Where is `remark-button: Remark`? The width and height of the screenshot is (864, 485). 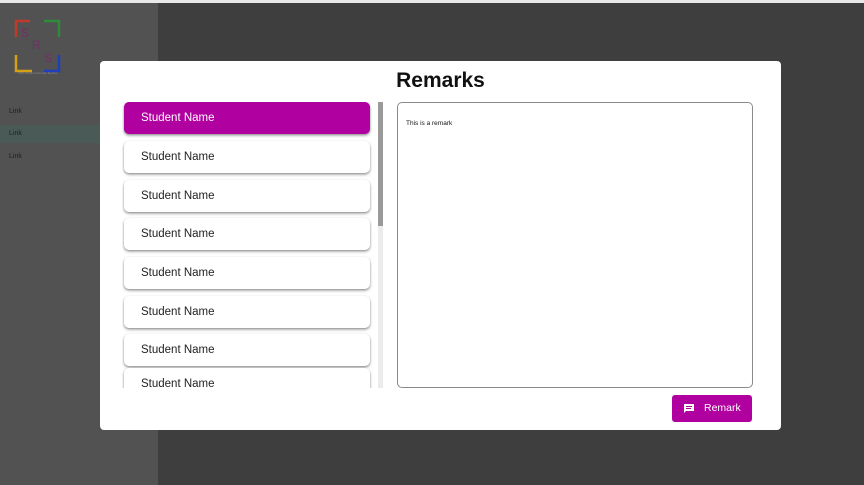 remark-button: Remark is located at coordinates (712, 408).